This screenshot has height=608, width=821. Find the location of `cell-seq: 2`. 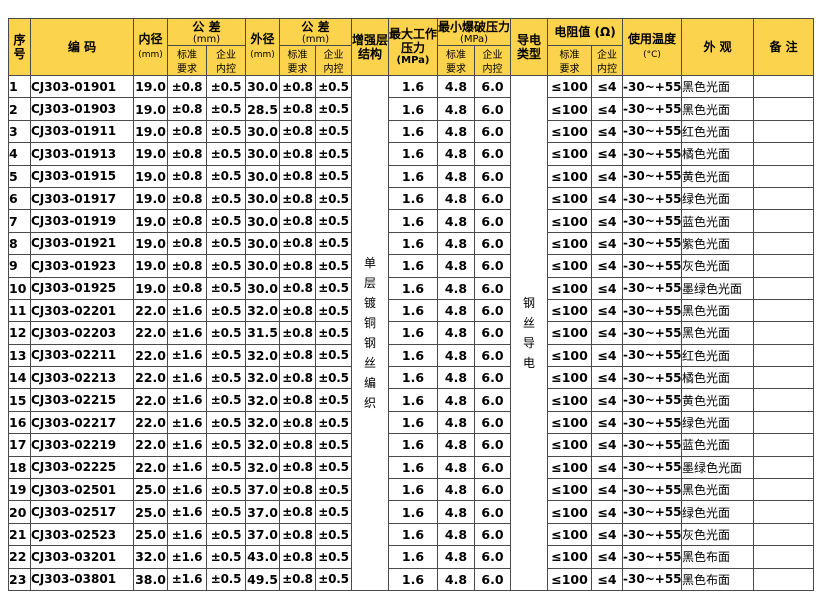

cell-seq: 2 is located at coordinates (19, 109).